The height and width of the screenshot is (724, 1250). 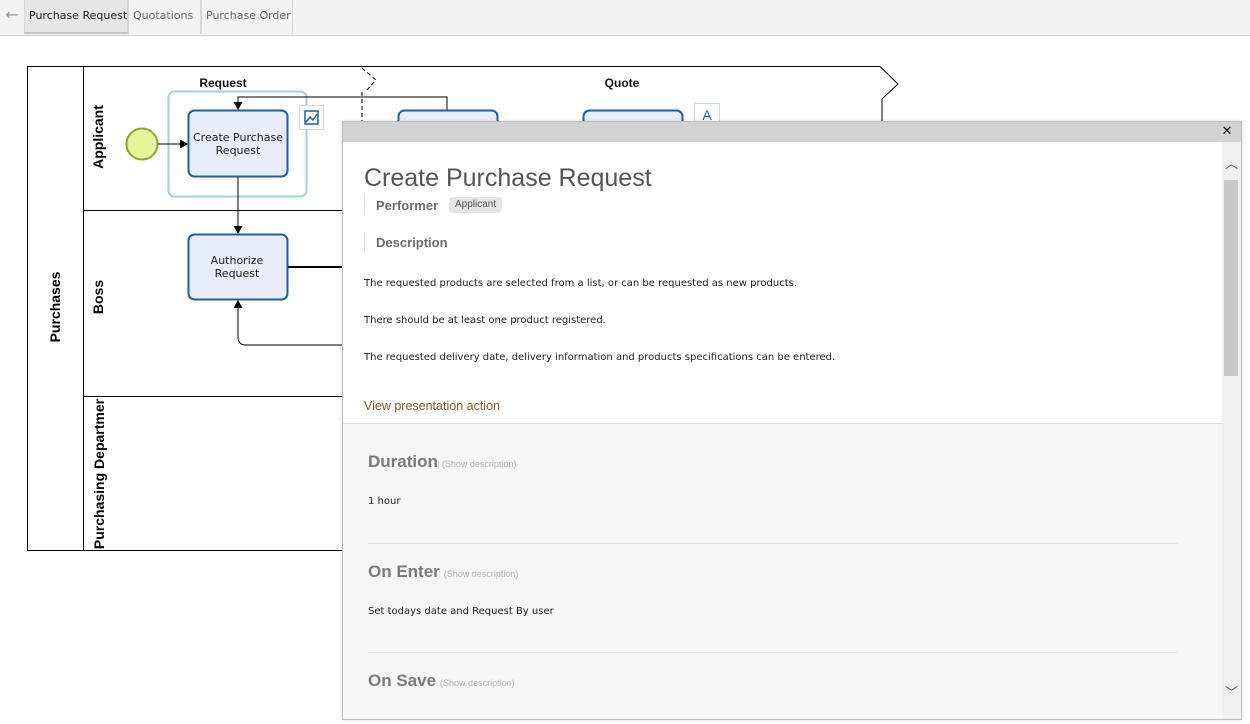 I want to click on duration-value: 1 hour, so click(x=384, y=501).